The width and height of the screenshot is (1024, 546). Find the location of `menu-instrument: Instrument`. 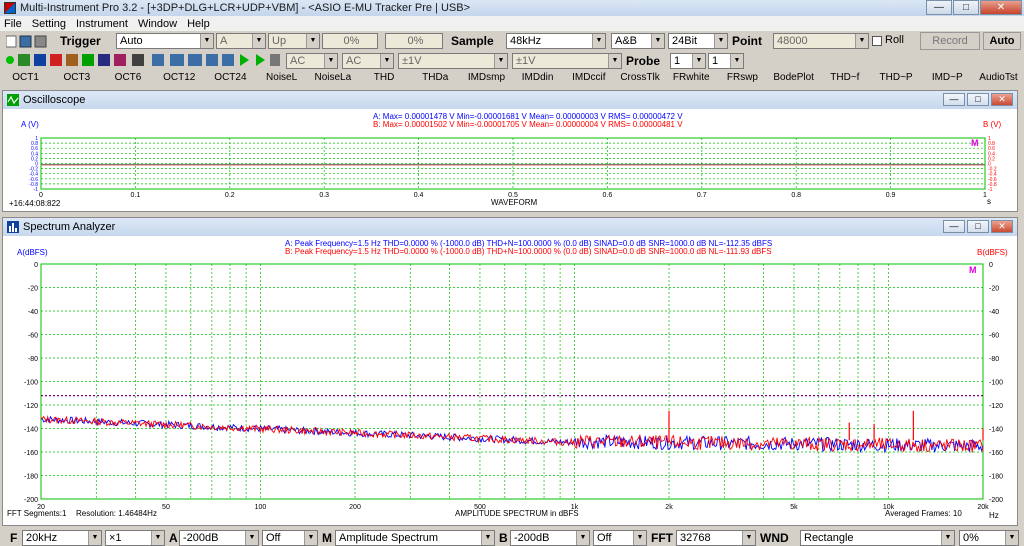

menu-instrument: Instrument is located at coordinates (102, 24).